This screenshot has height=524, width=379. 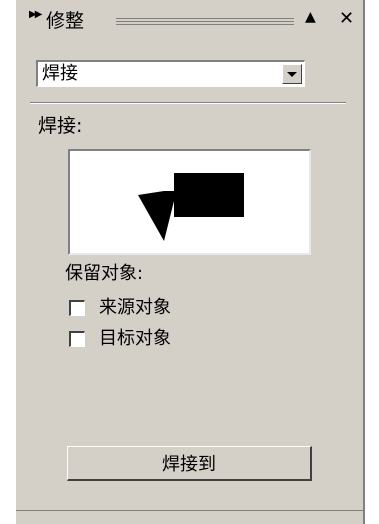 What do you see at coordinates (77, 308) in the screenshot?
I see `source-object-checkbox` at bounding box center [77, 308].